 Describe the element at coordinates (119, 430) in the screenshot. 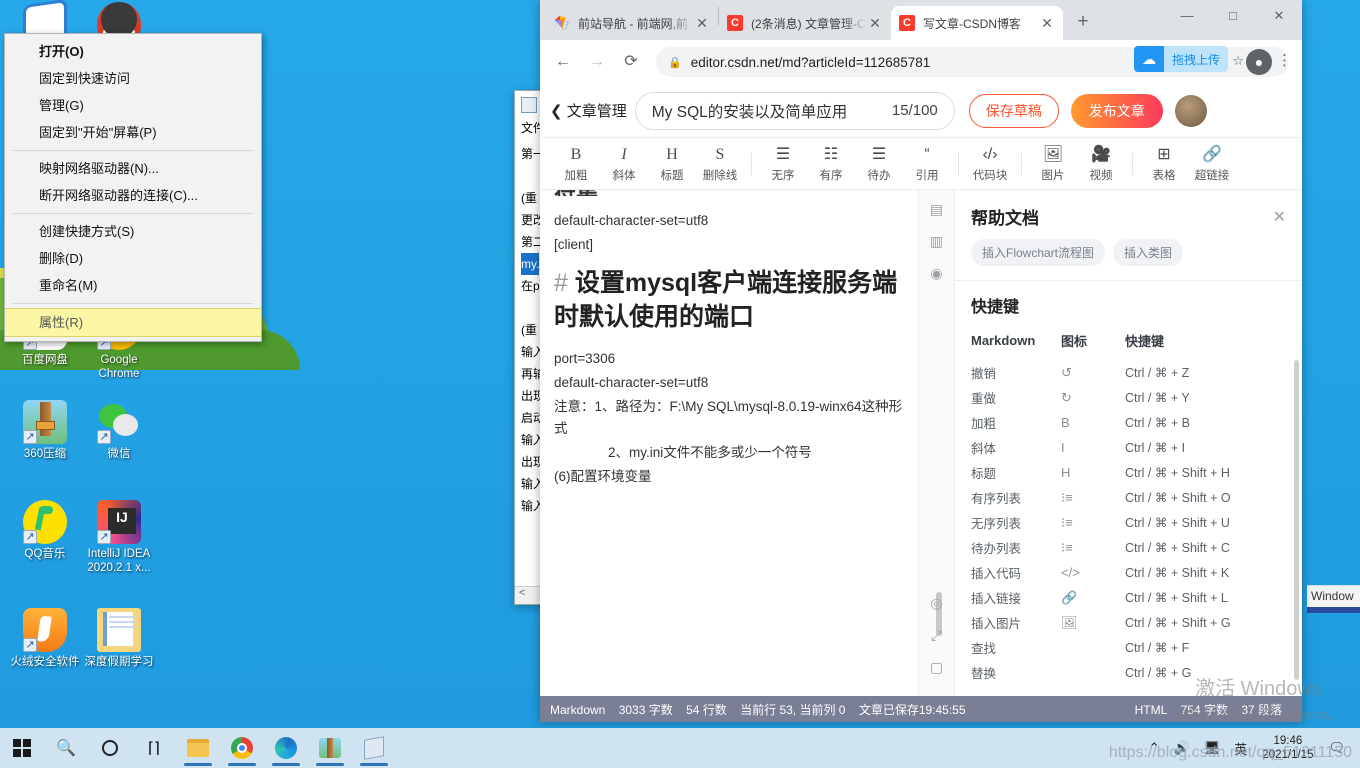

I see `desktop-icon-wechat: ↗ 微信` at that location.